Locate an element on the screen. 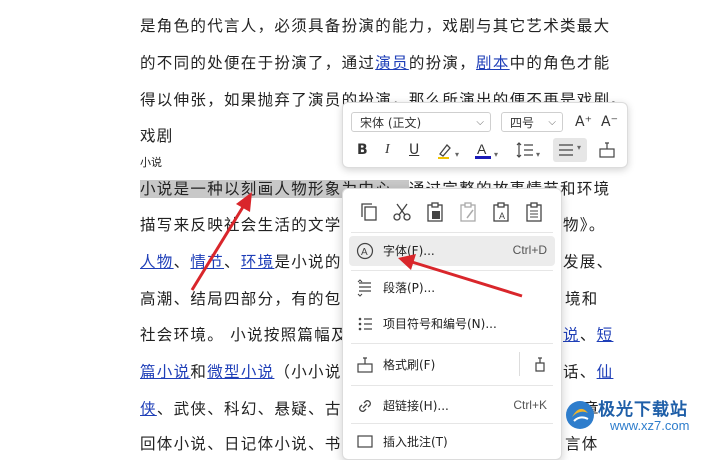 The image size is (711, 460). arrow-to-font-menu-item is located at coordinates (460, 276).